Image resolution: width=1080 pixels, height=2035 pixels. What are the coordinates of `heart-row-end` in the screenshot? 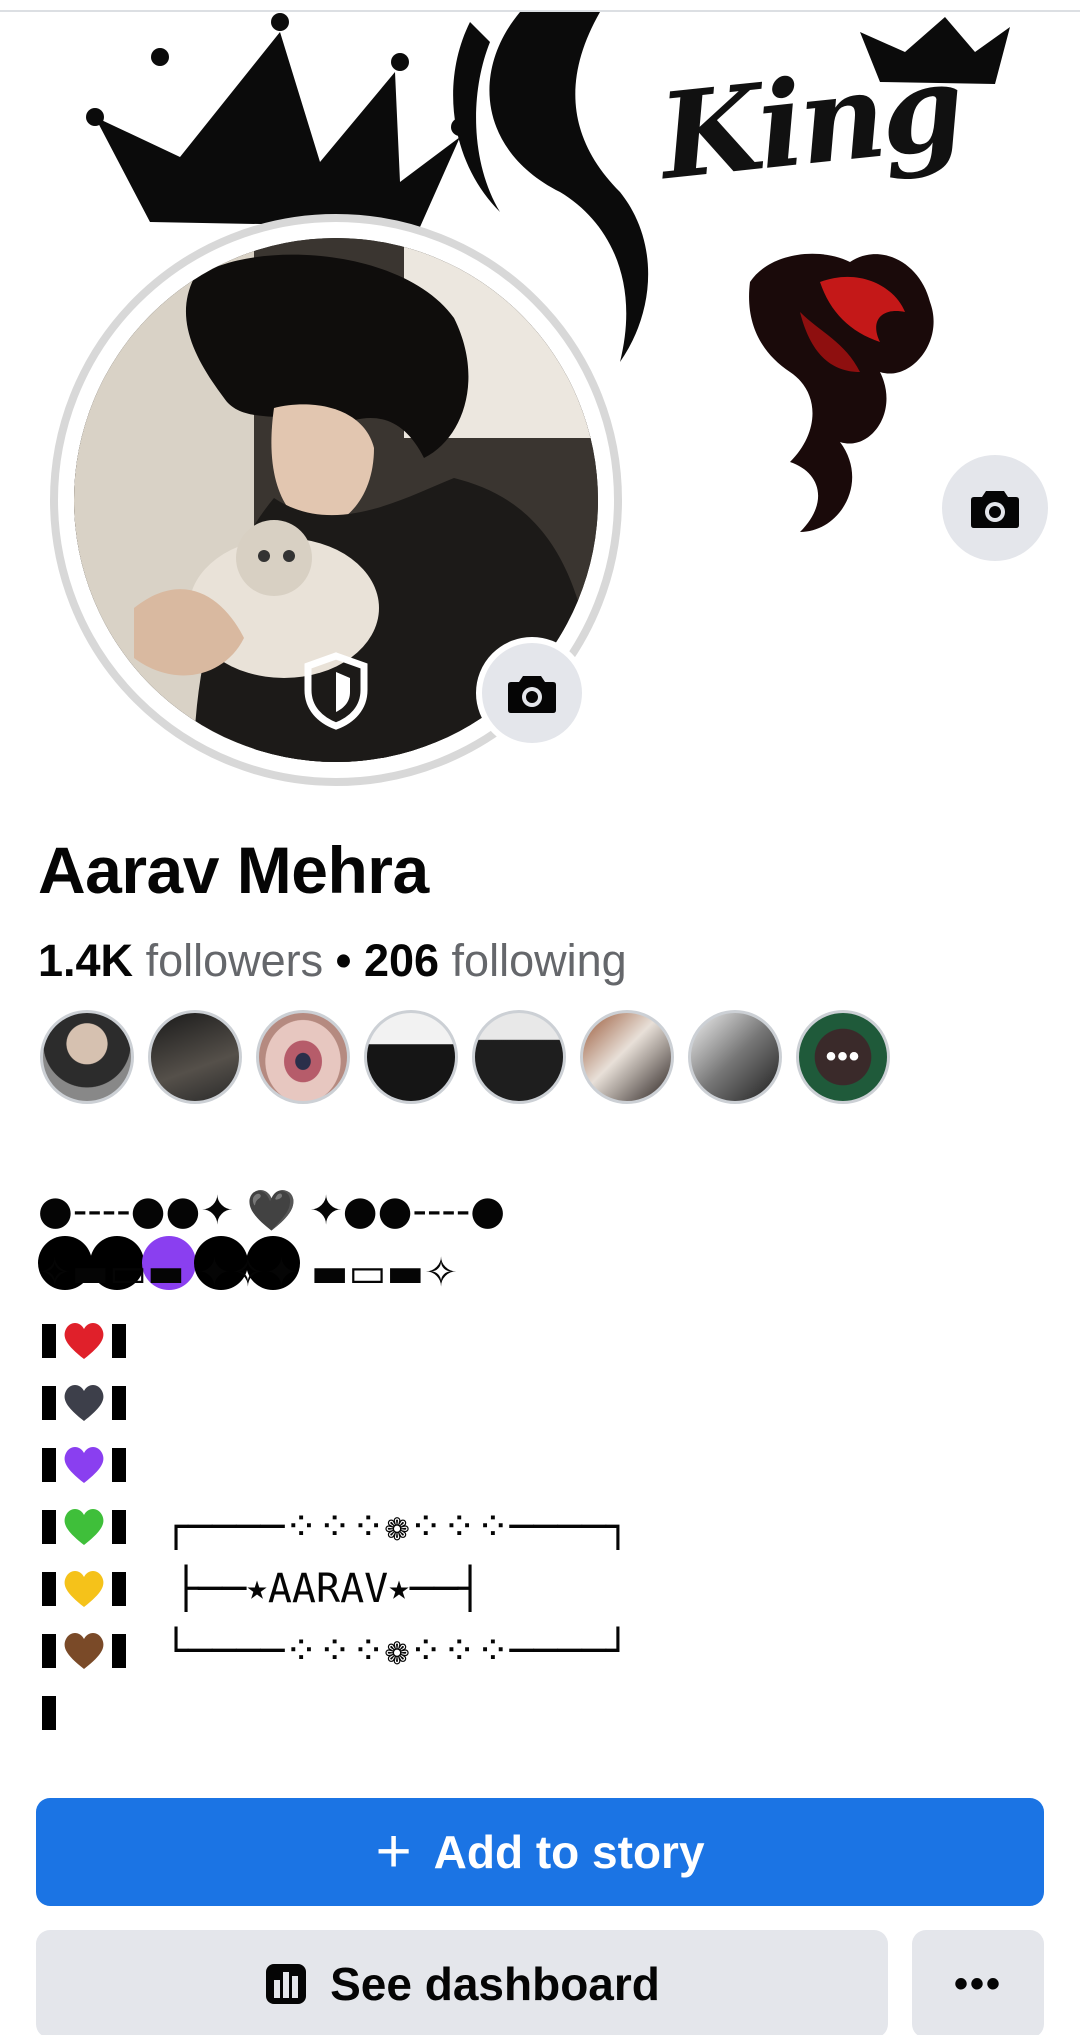 It's located at (49, 1713).